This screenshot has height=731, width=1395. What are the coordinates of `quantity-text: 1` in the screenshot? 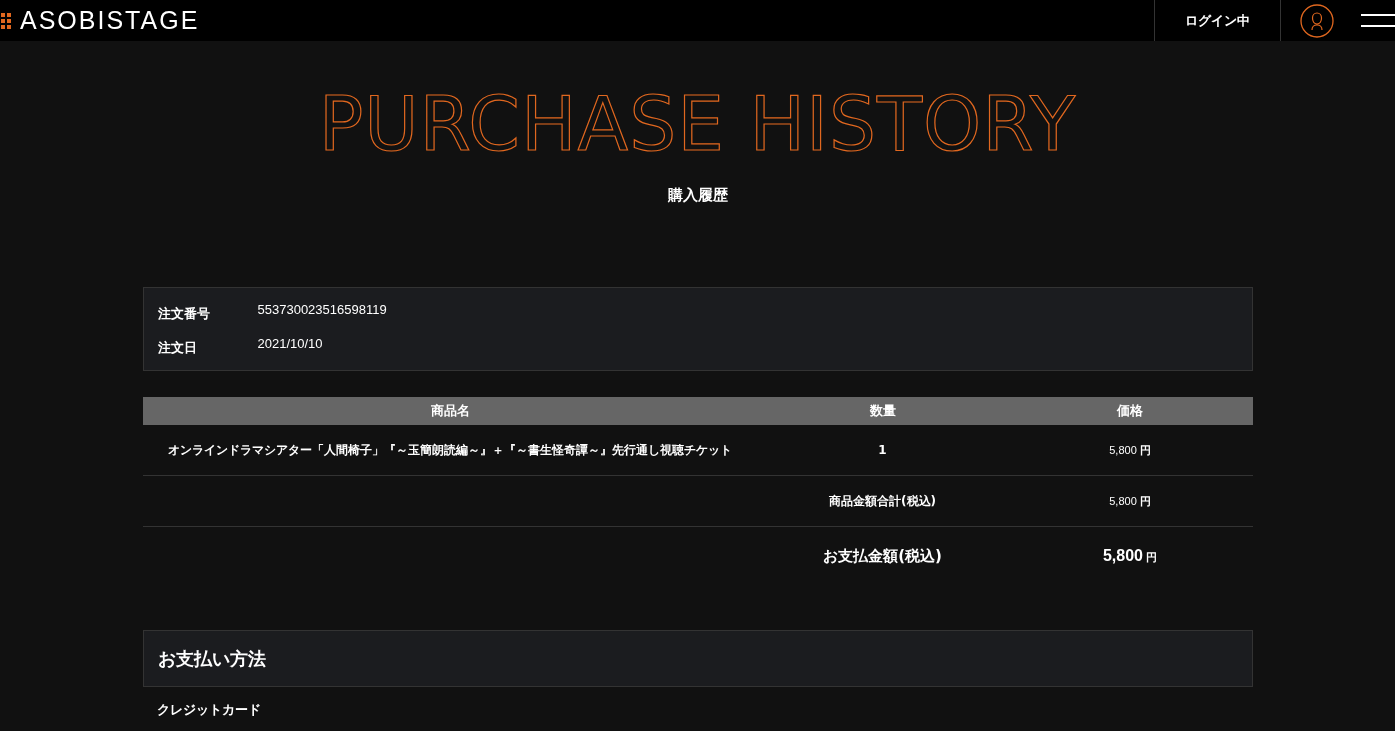 It's located at (882, 450).